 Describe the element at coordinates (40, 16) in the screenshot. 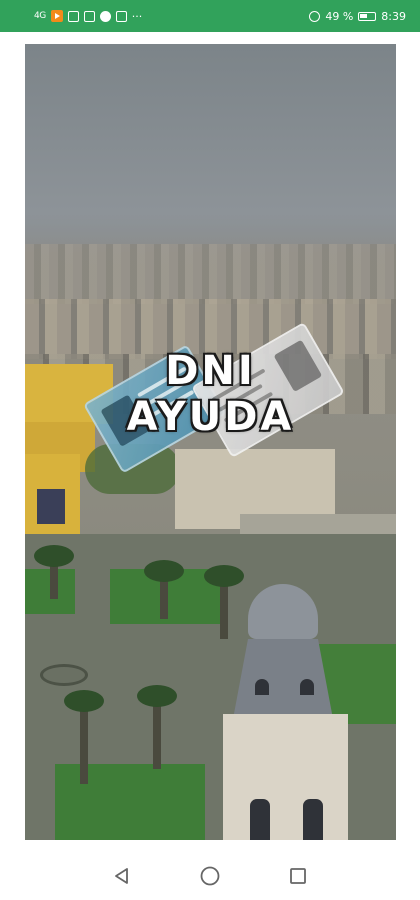

I see `signal-icon: 4G` at that location.